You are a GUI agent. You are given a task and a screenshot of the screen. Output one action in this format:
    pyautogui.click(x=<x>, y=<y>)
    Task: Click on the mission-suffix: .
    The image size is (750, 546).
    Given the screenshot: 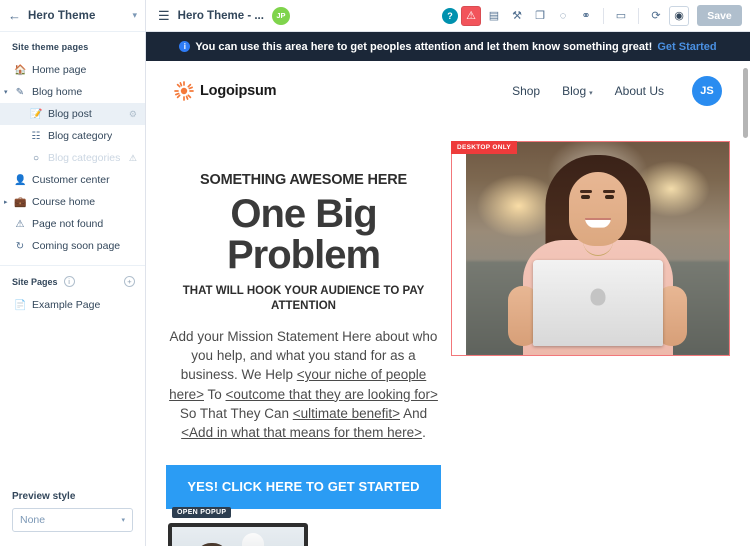 What is the action you would take?
    pyautogui.click(x=424, y=433)
    